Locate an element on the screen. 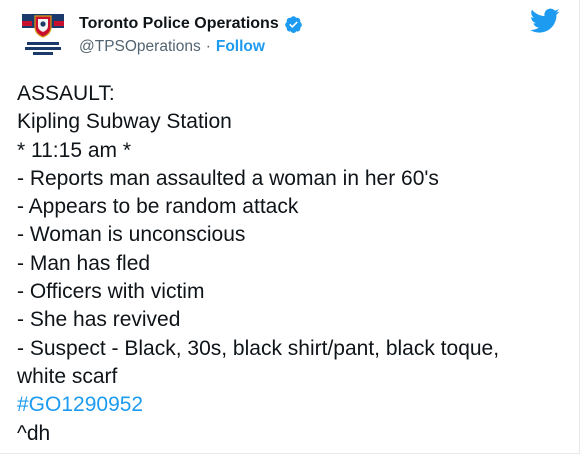 The image size is (581, 455). tweet-line: - Officers with victim is located at coordinates (111, 292).